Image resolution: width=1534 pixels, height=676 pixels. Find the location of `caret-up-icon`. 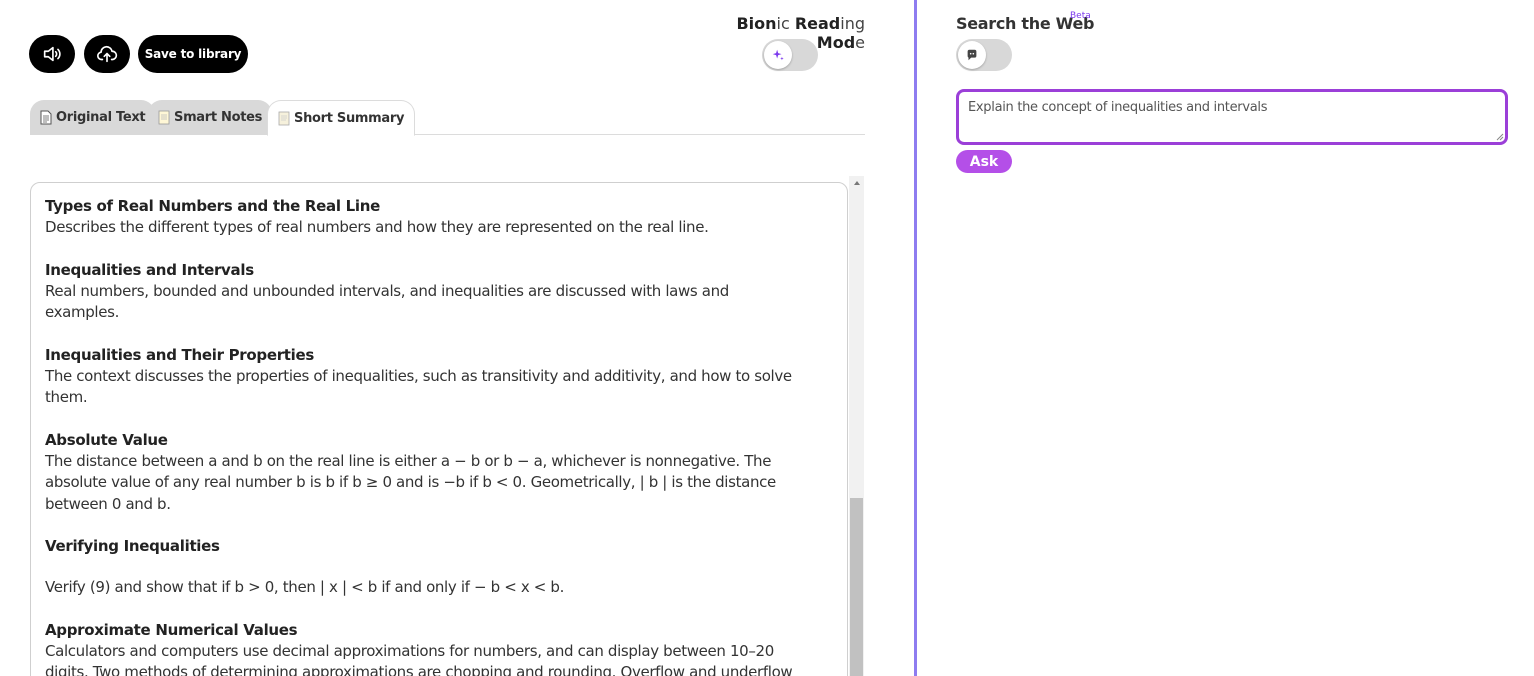

caret-up-icon is located at coordinates (856, 183).